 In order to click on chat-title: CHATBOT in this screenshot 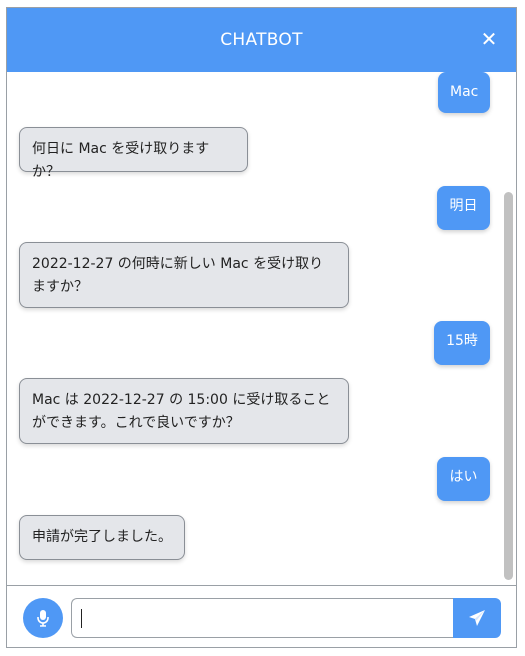, I will do `click(261, 40)`.